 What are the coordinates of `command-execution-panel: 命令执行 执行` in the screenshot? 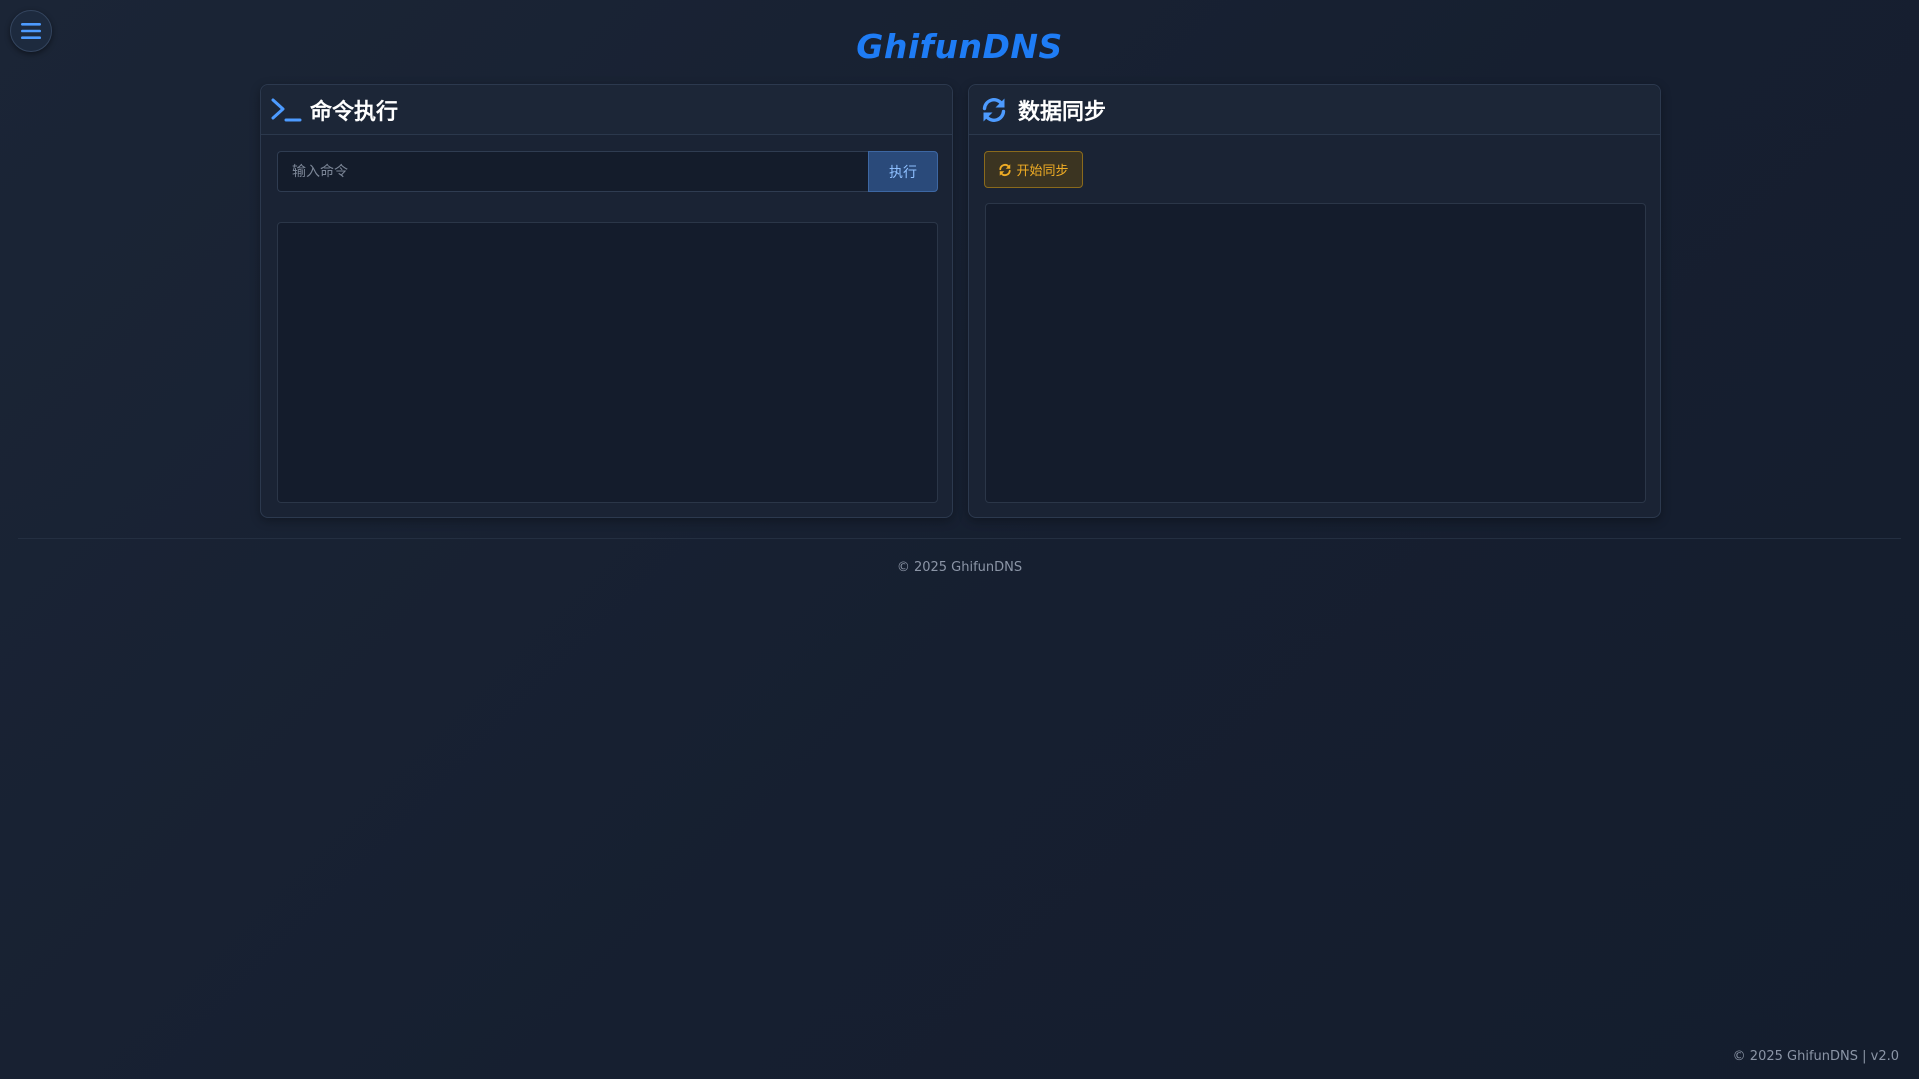 It's located at (606, 301).